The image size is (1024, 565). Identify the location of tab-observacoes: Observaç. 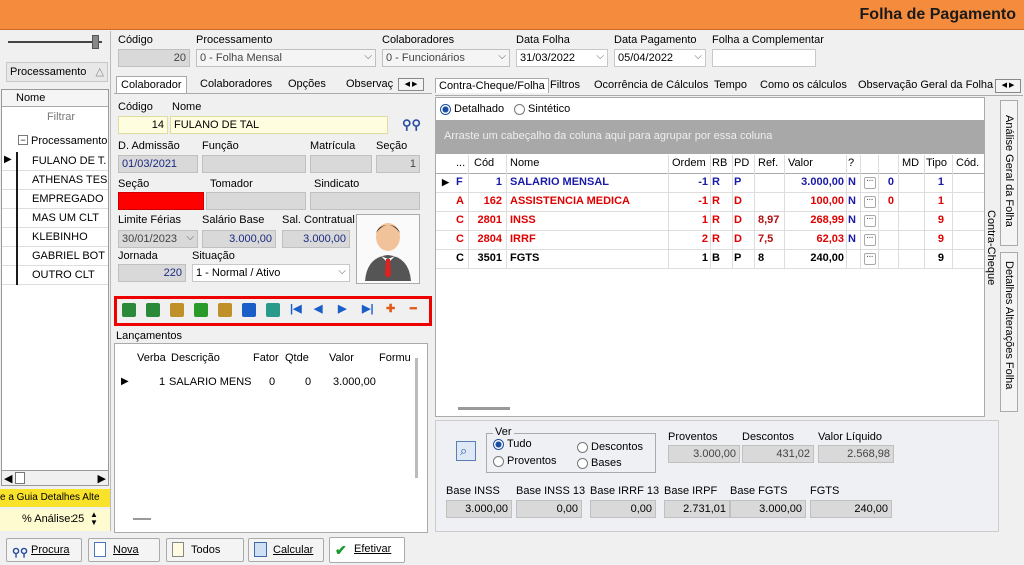
(369, 84).